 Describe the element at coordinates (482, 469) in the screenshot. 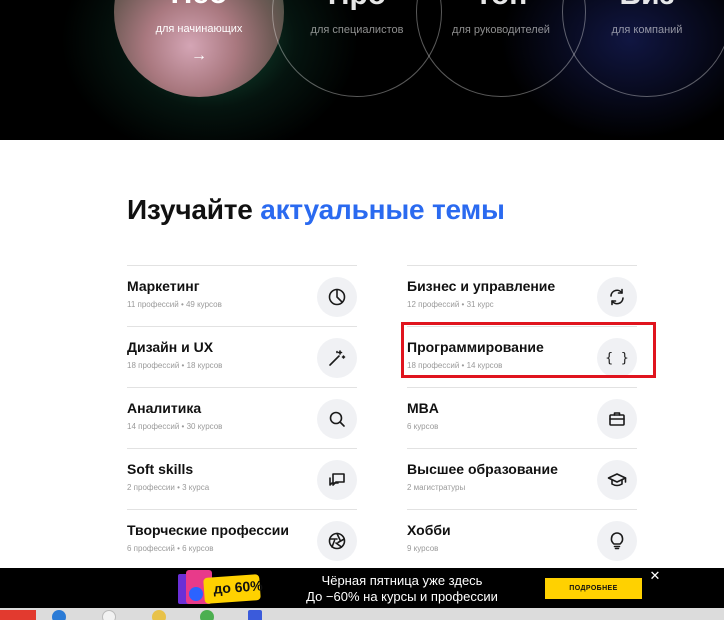

I see `topic-name: Высшее образование` at that location.